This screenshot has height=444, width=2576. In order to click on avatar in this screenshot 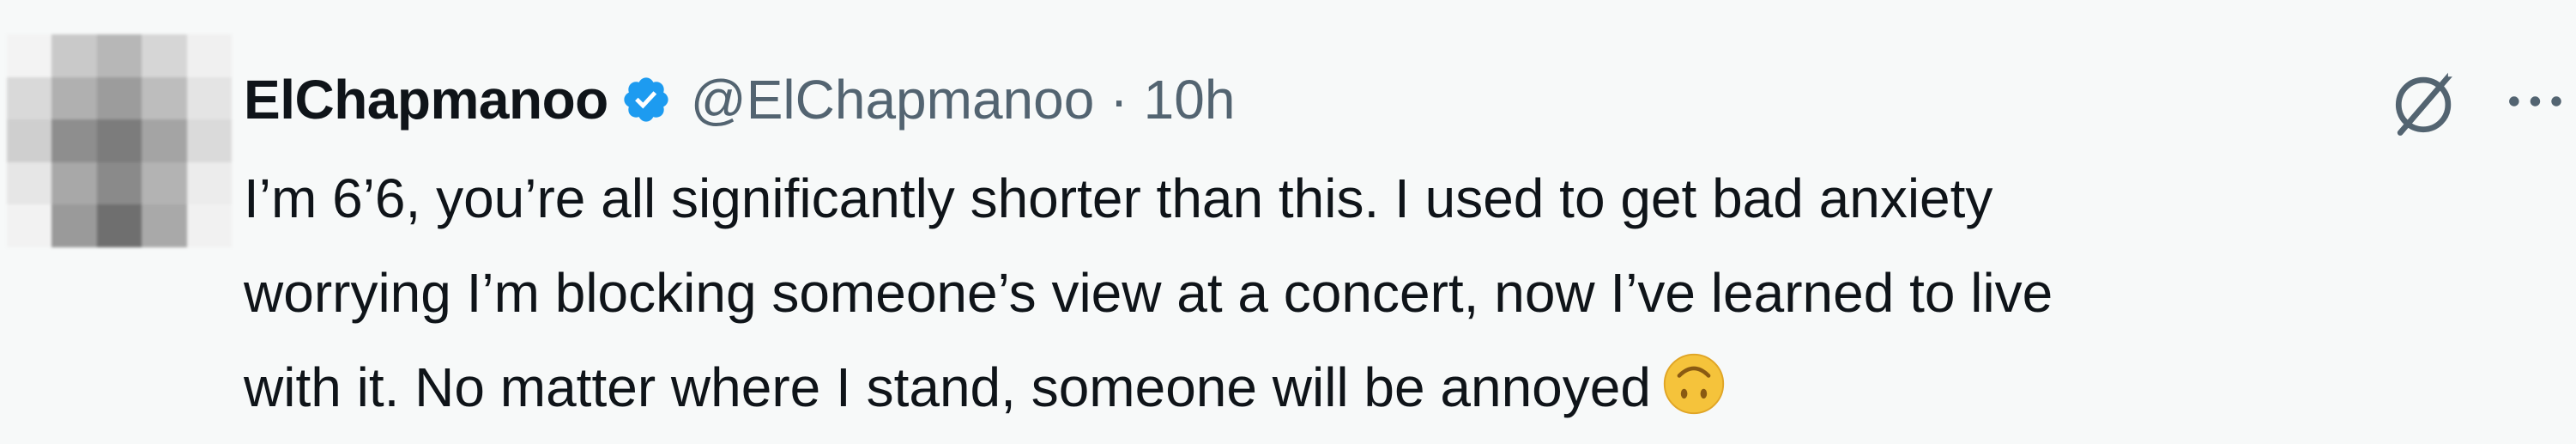, I will do `click(119, 140)`.